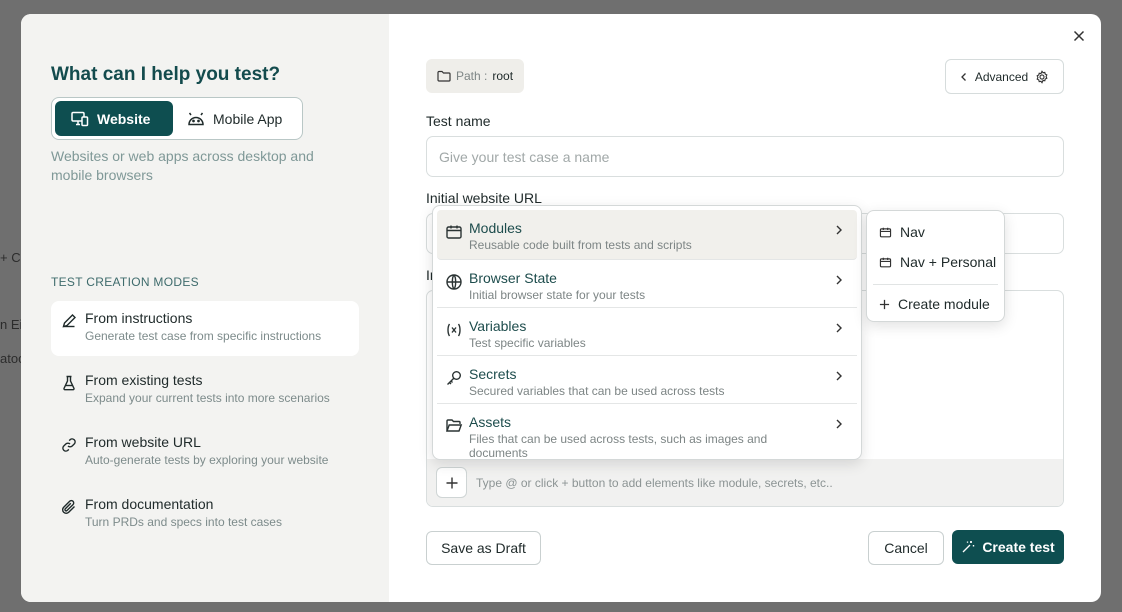 This screenshot has height=612, width=1122. Describe the element at coordinates (183, 522) in the screenshot. I see `mode-description: Turn PRDs and specs into test cases` at that location.